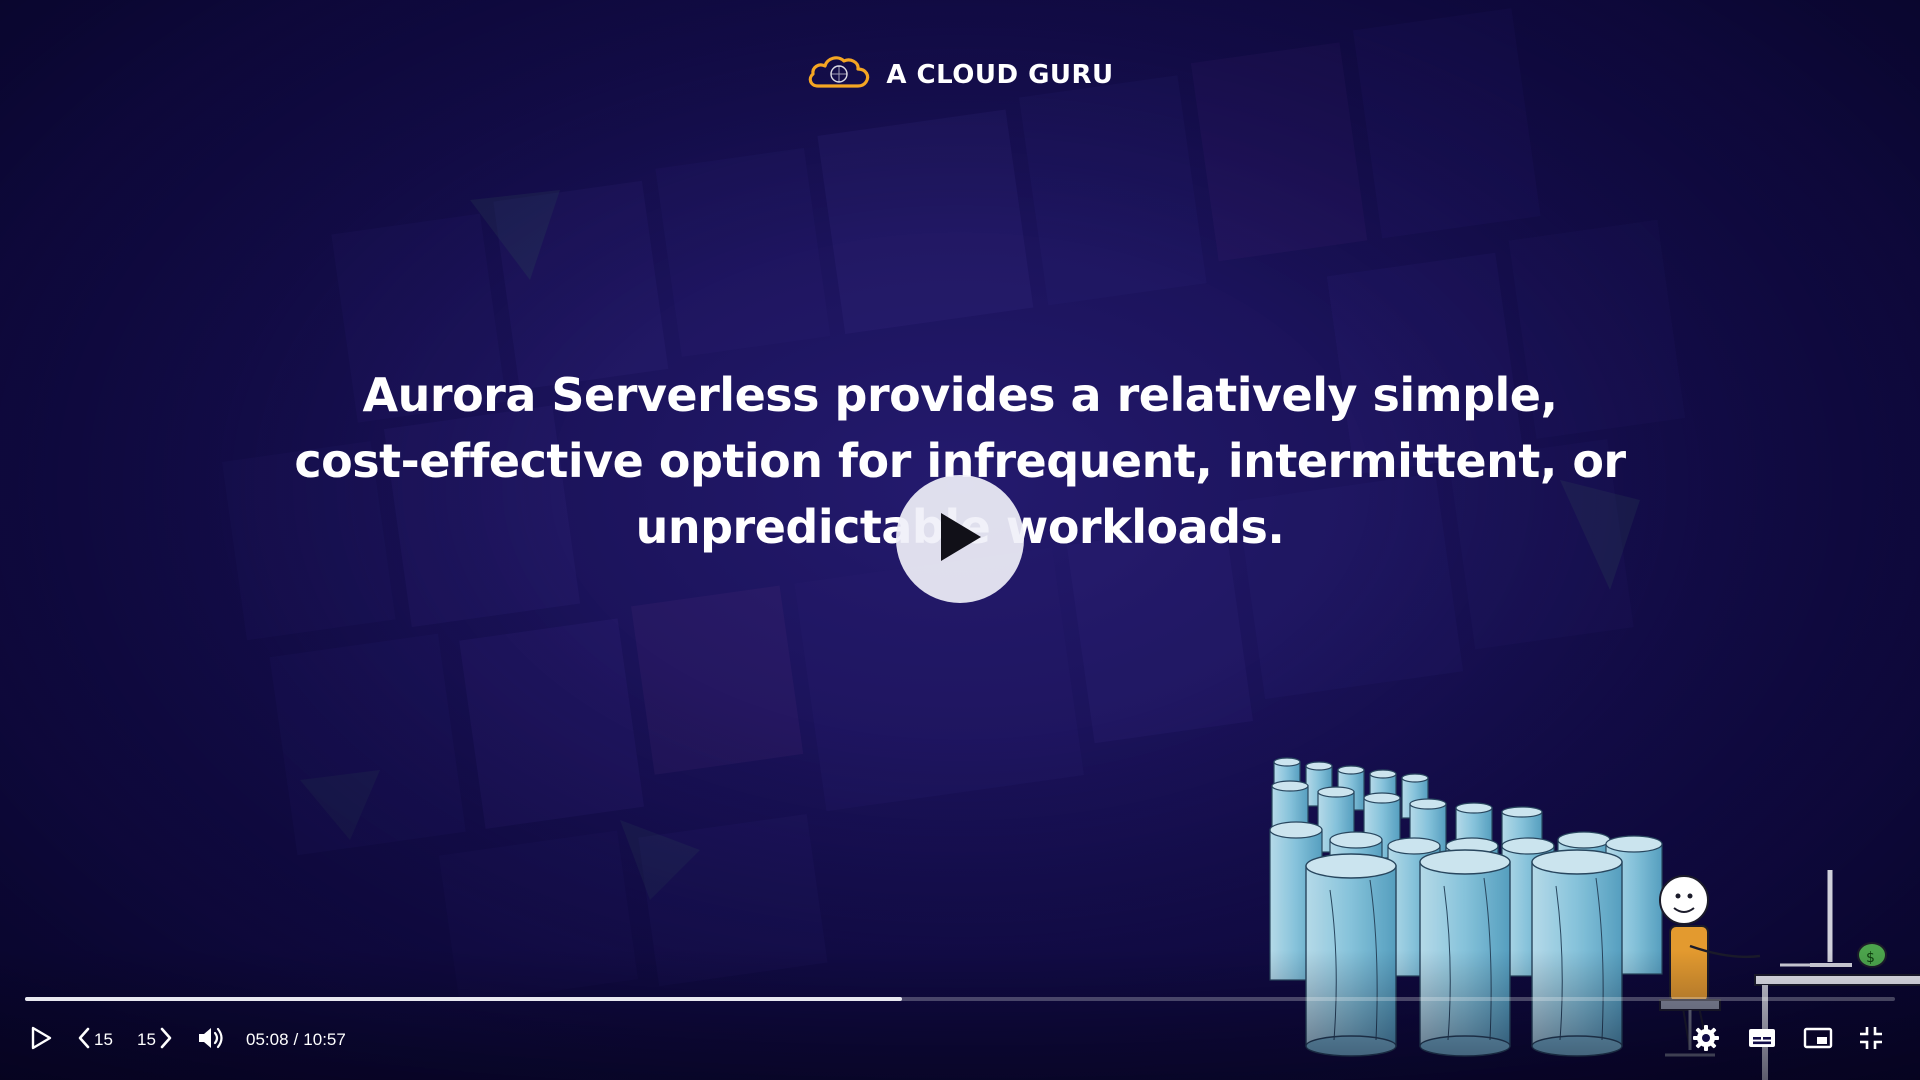  I want to click on chevron-right-icon, so click(166, 1040).